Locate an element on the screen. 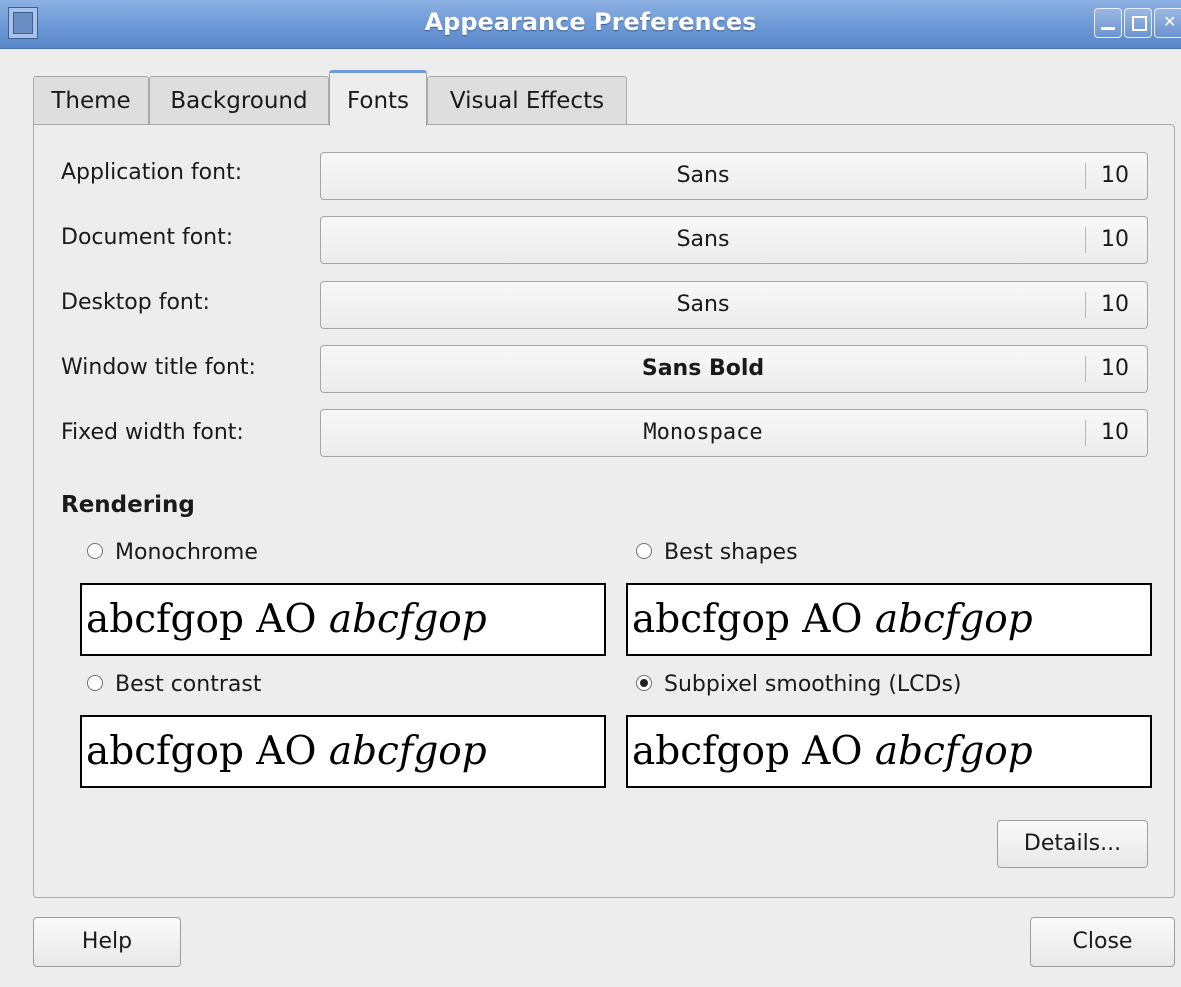  option-label: Subpixel smoothing (LCDs) is located at coordinates (813, 684).